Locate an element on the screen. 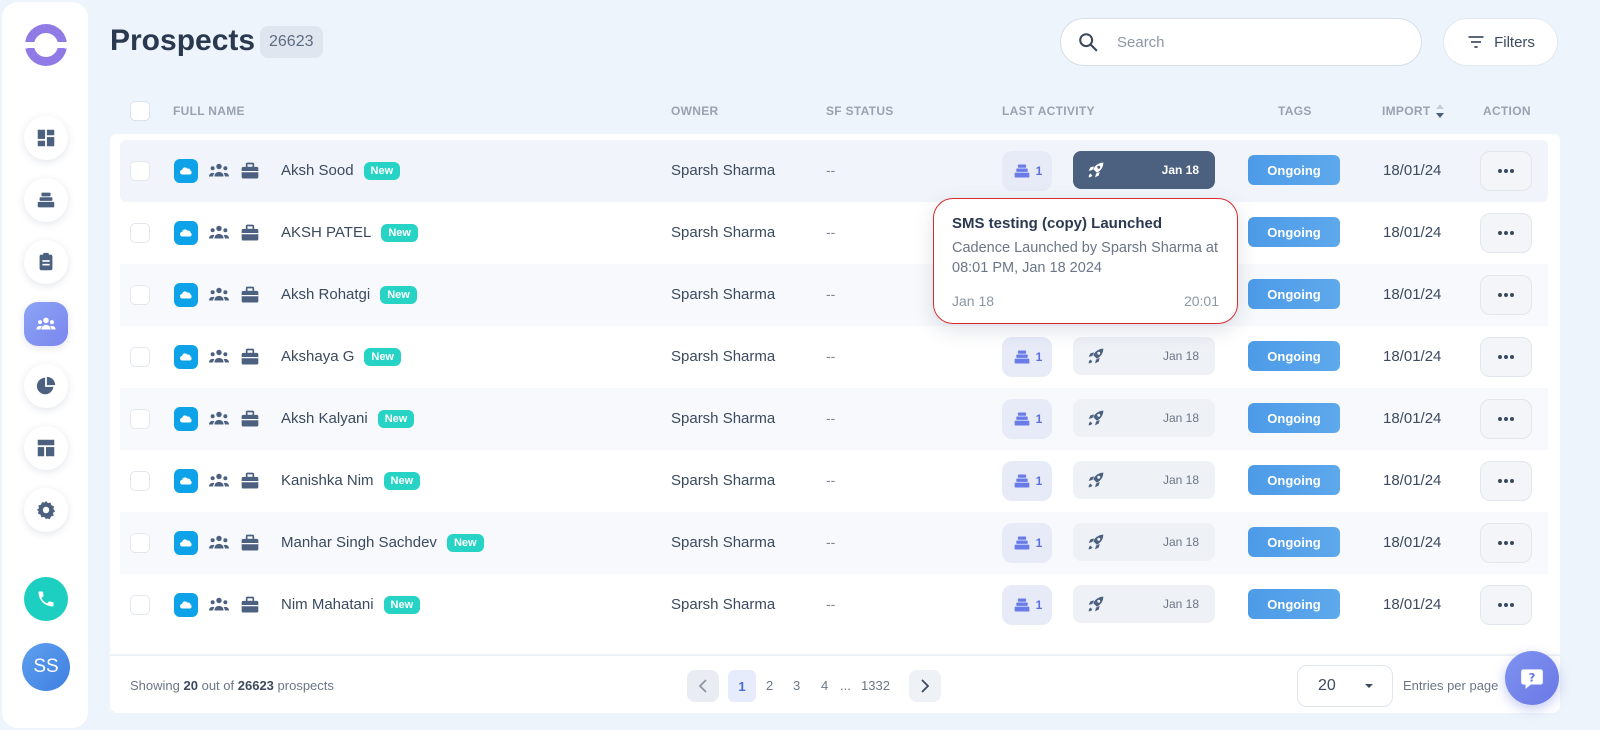  next-page-button is located at coordinates (925, 686).